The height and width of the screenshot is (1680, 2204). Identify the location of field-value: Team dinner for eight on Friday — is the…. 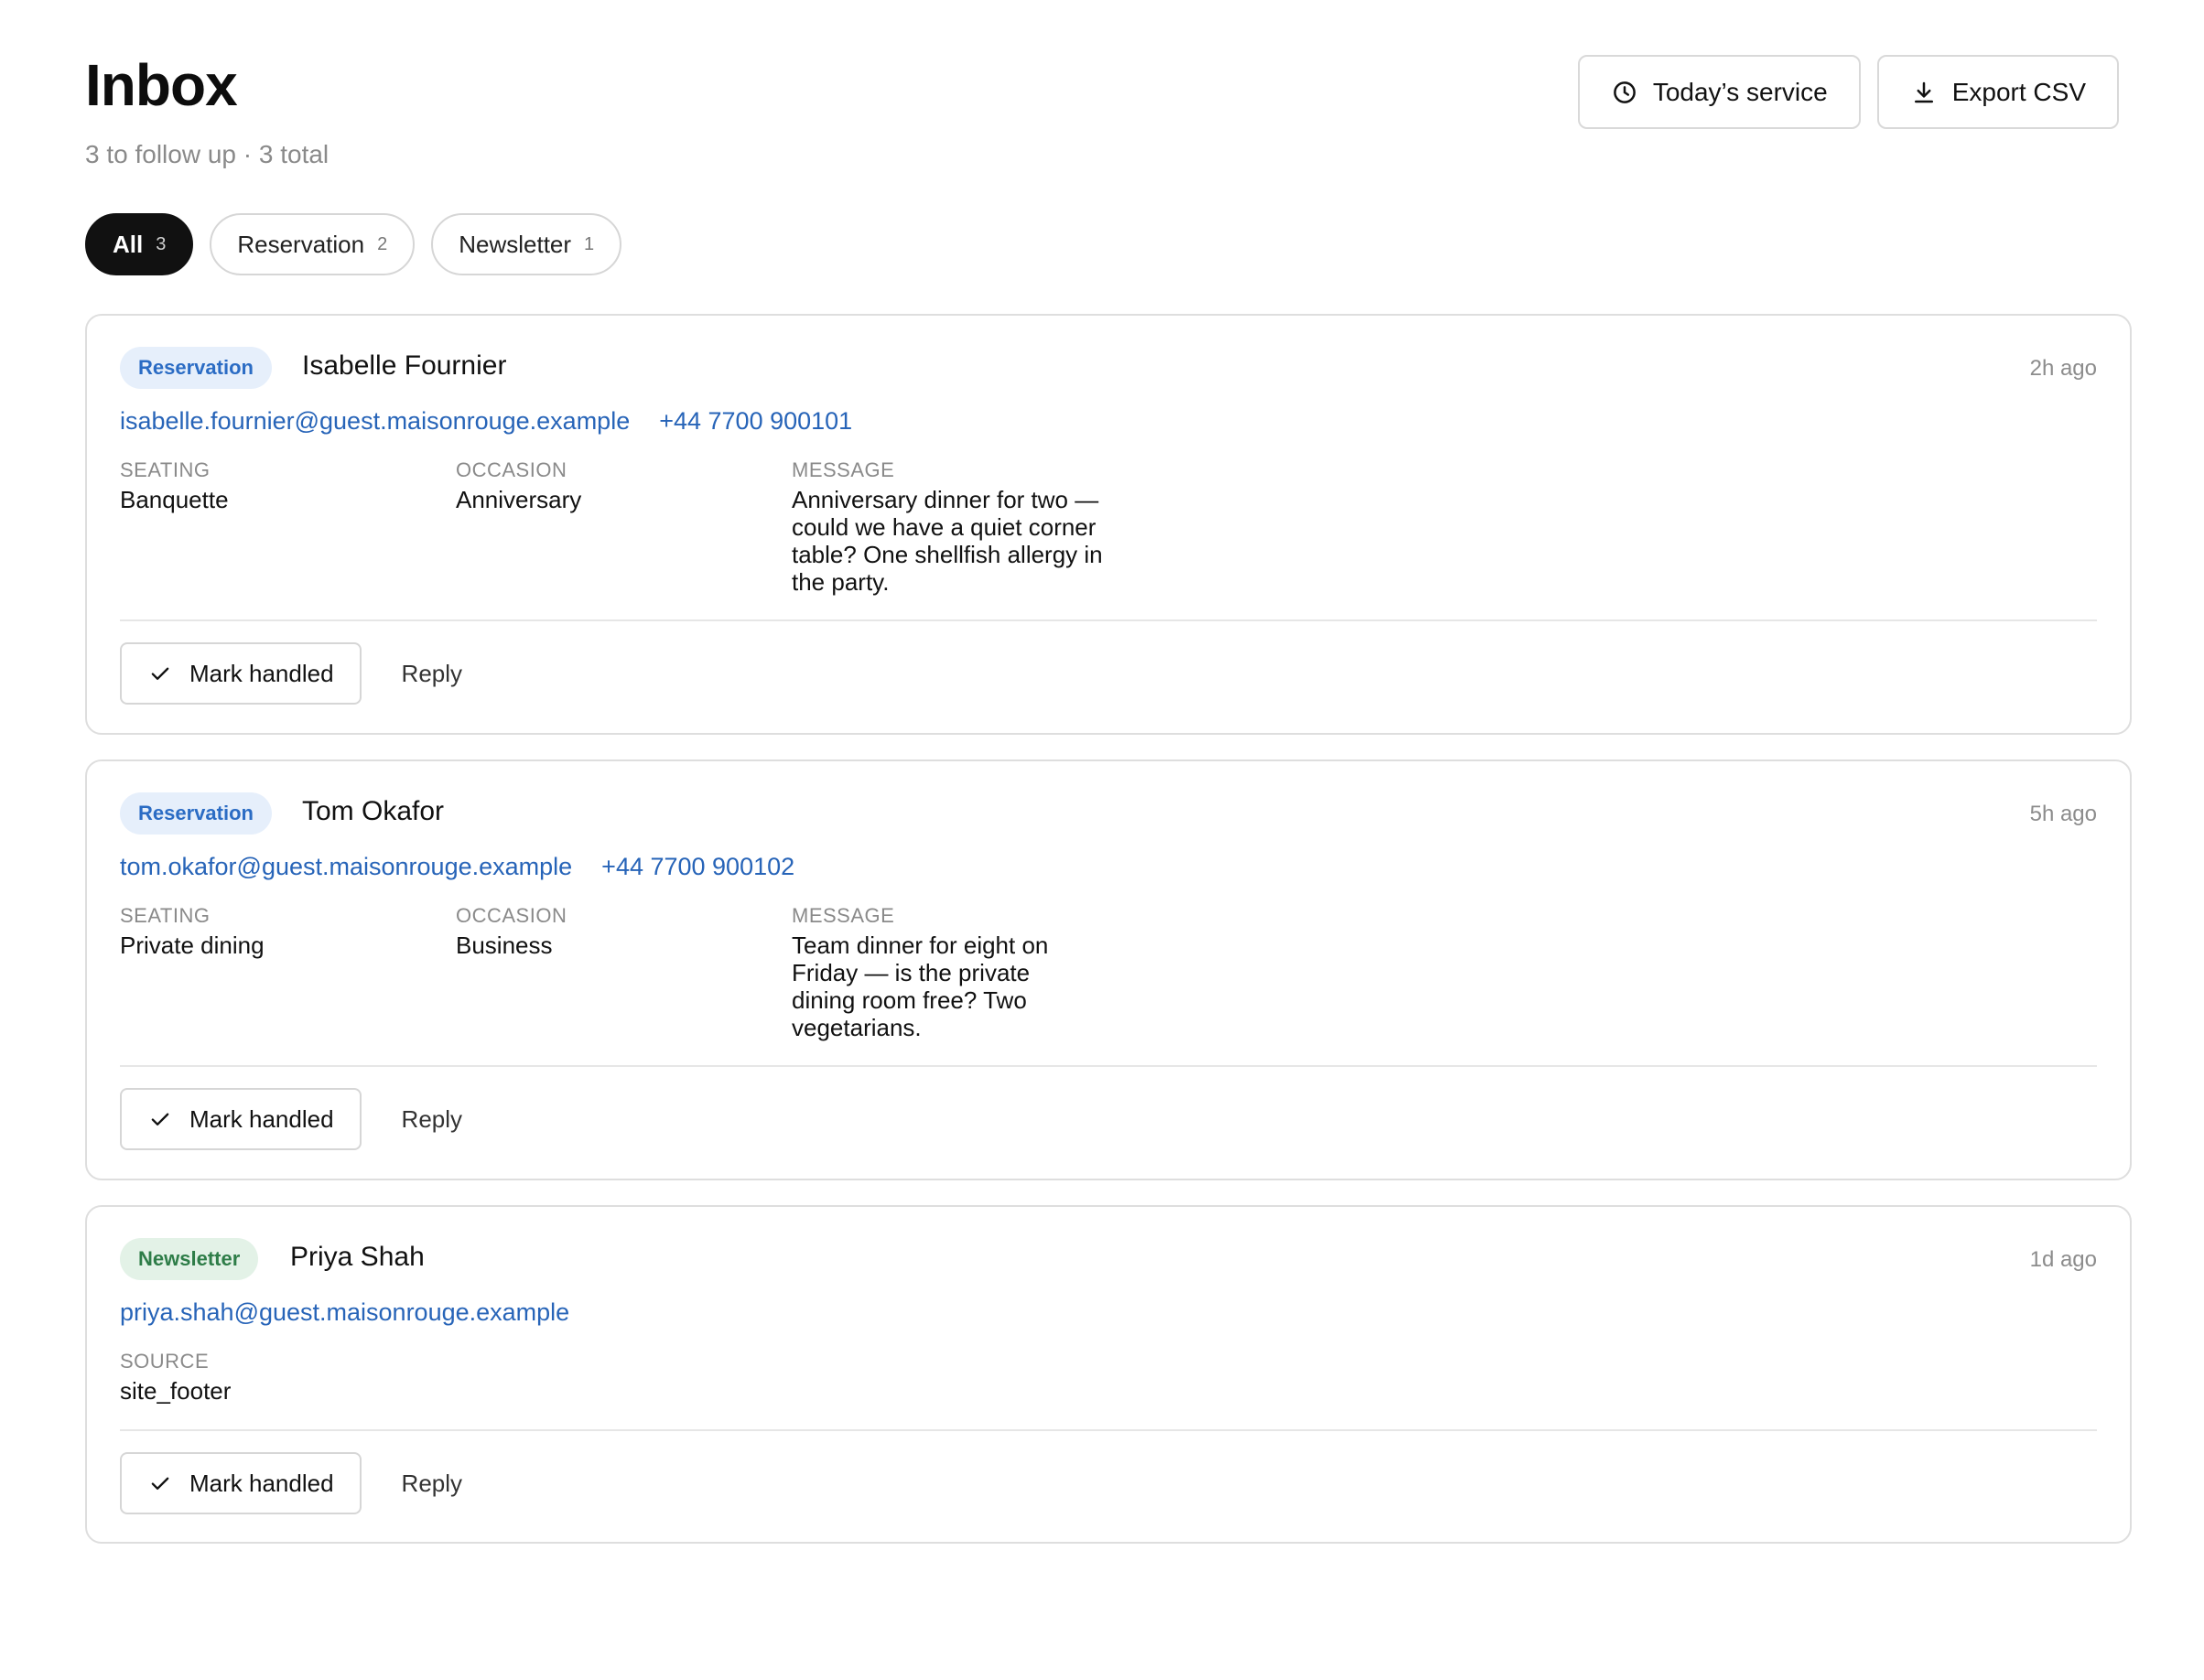
(920, 986).